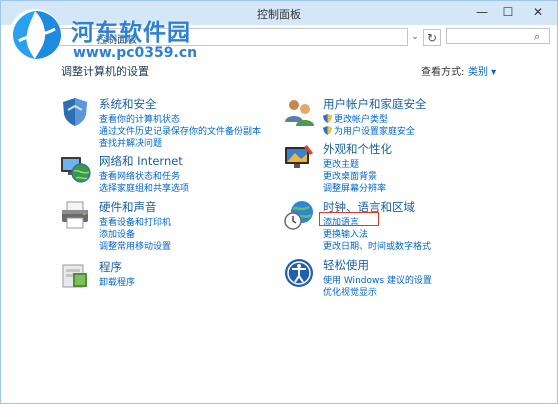 This screenshot has height=404, width=558. I want to click on category-title: 轻松使用, so click(346, 265).